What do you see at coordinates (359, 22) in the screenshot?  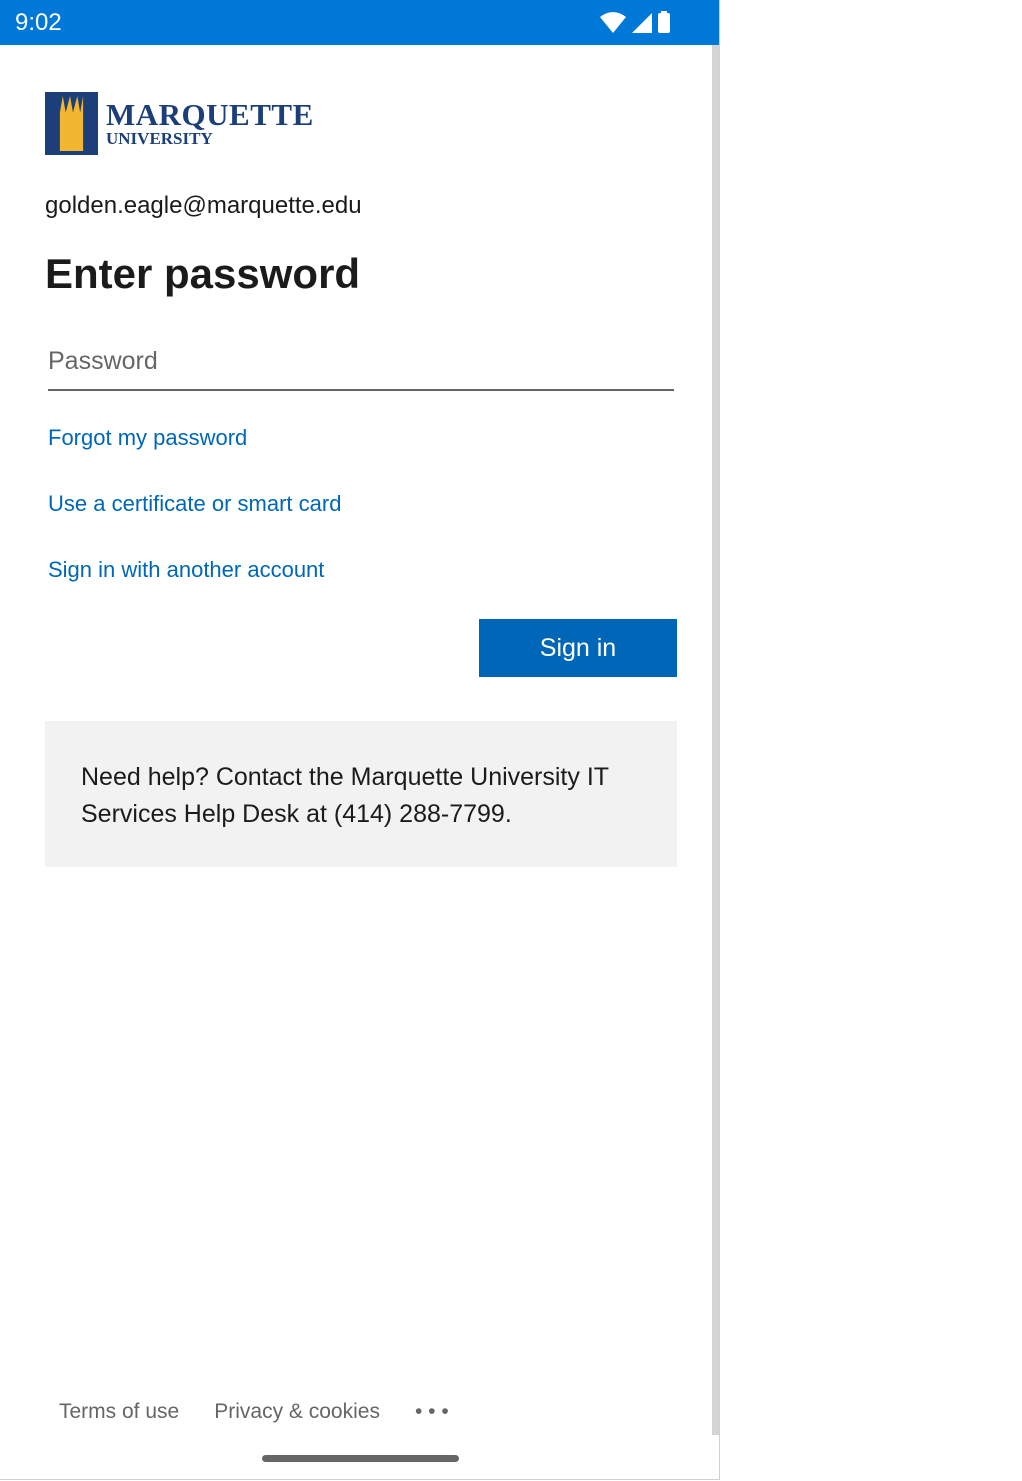 I see `status-bar: 9:02` at bounding box center [359, 22].